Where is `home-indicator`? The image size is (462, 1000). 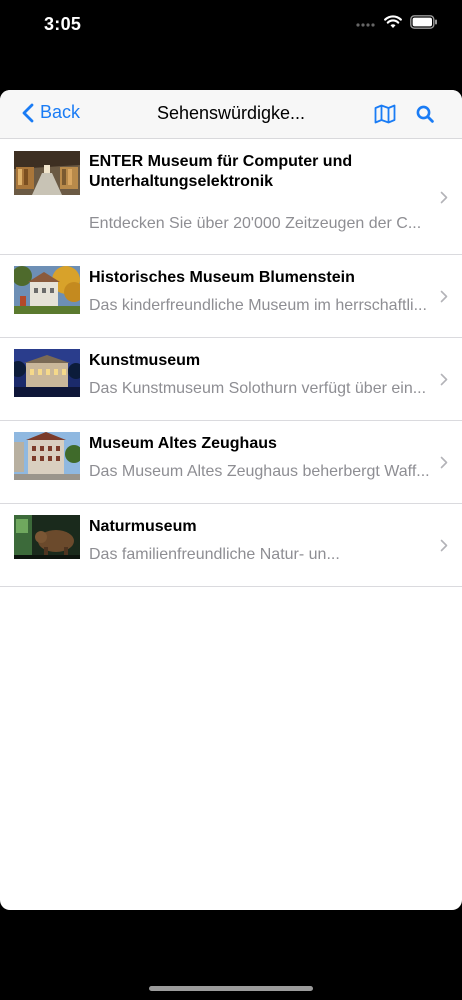
home-indicator is located at coordinates (231, 988).